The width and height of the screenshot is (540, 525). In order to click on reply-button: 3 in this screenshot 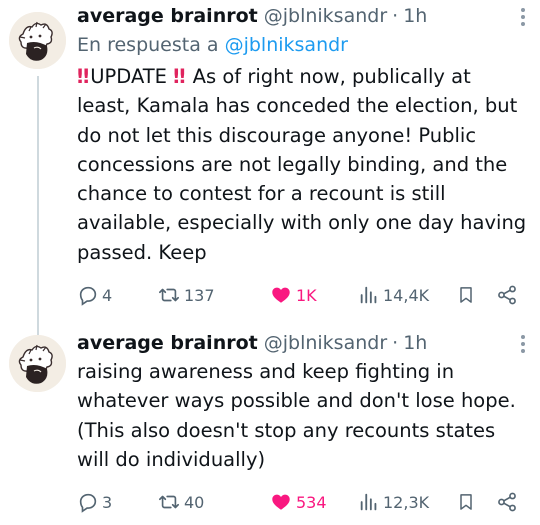, I will do `click(94, 502)`.